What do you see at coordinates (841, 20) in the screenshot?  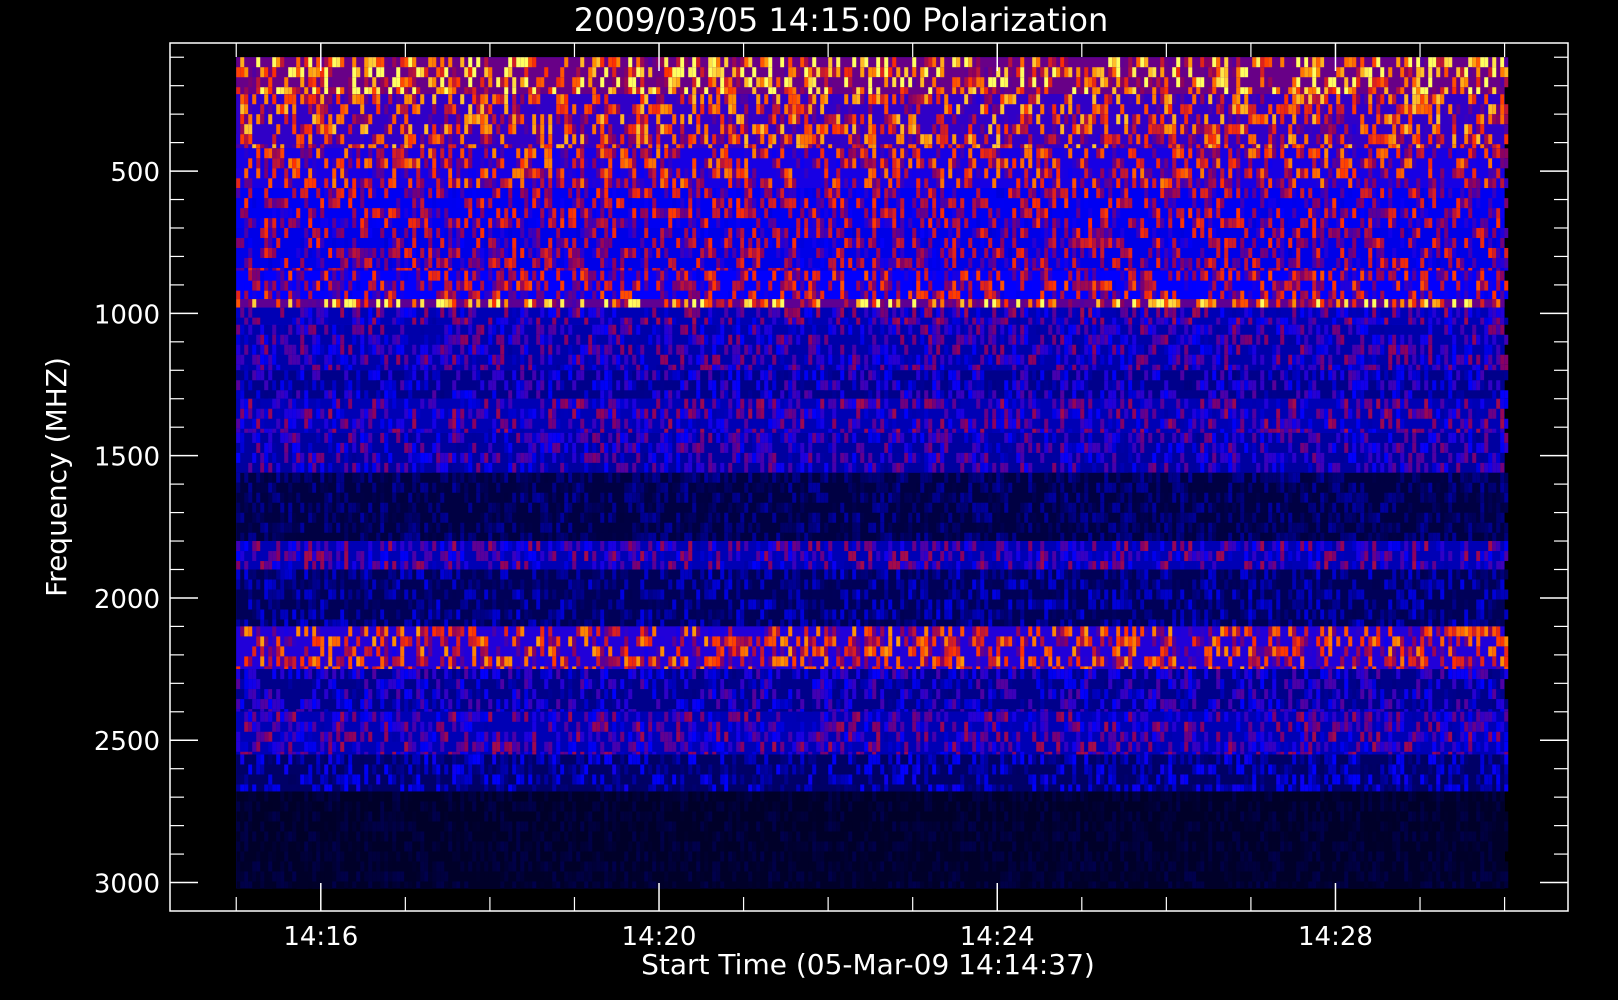 I see `chart-title: 2009/03/05 14:15:00 Polarization` at bounding box center [841, 20].